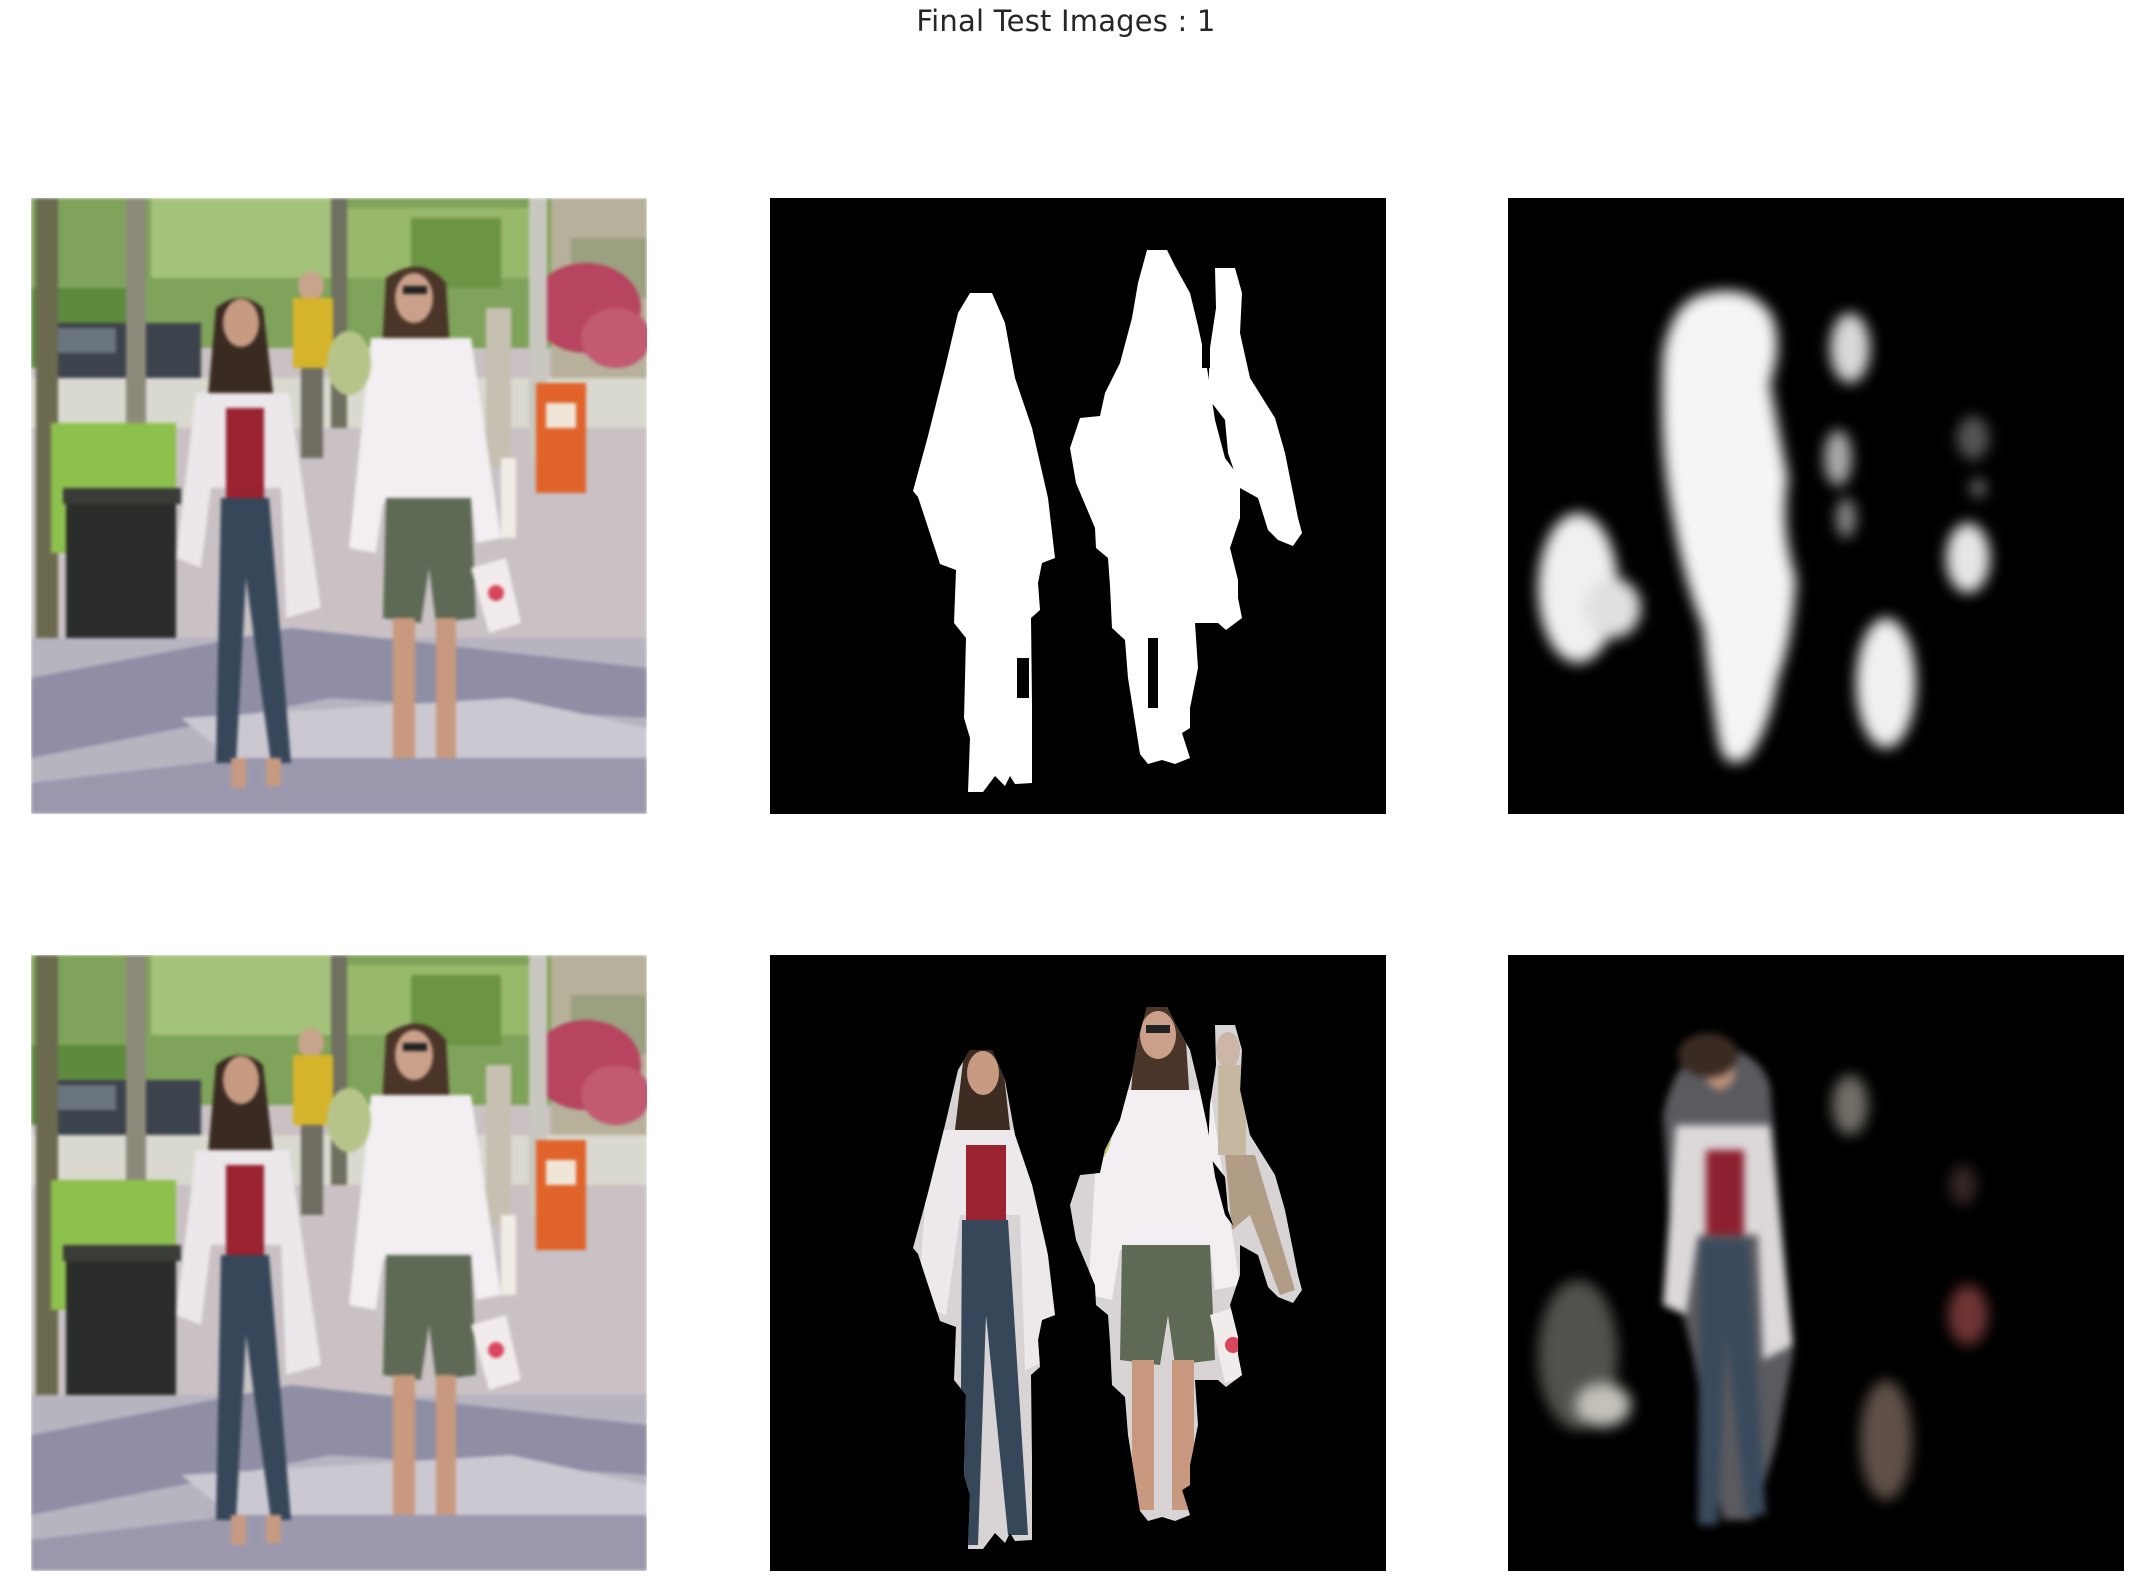 The width and height of the screenshot is (2132, 1595). I want to click on input-photo-panel-bottom, so click(339, 1263).